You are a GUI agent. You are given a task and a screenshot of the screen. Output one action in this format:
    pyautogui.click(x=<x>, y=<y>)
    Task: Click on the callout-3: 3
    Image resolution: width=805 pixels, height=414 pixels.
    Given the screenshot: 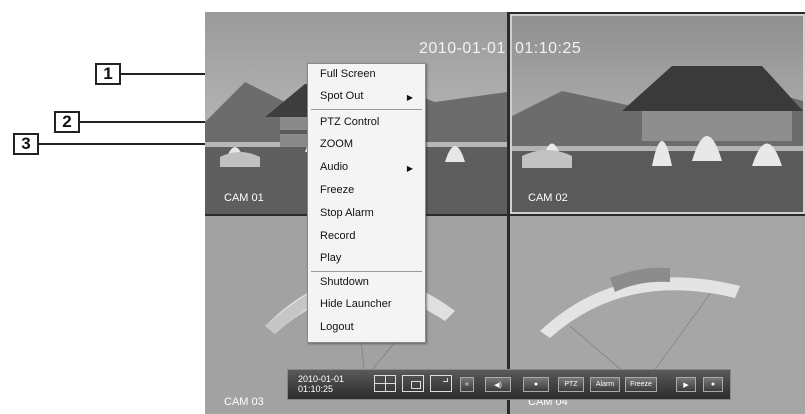 What is the action you would take?
    pyautogui.click(x=26, y=144)
    